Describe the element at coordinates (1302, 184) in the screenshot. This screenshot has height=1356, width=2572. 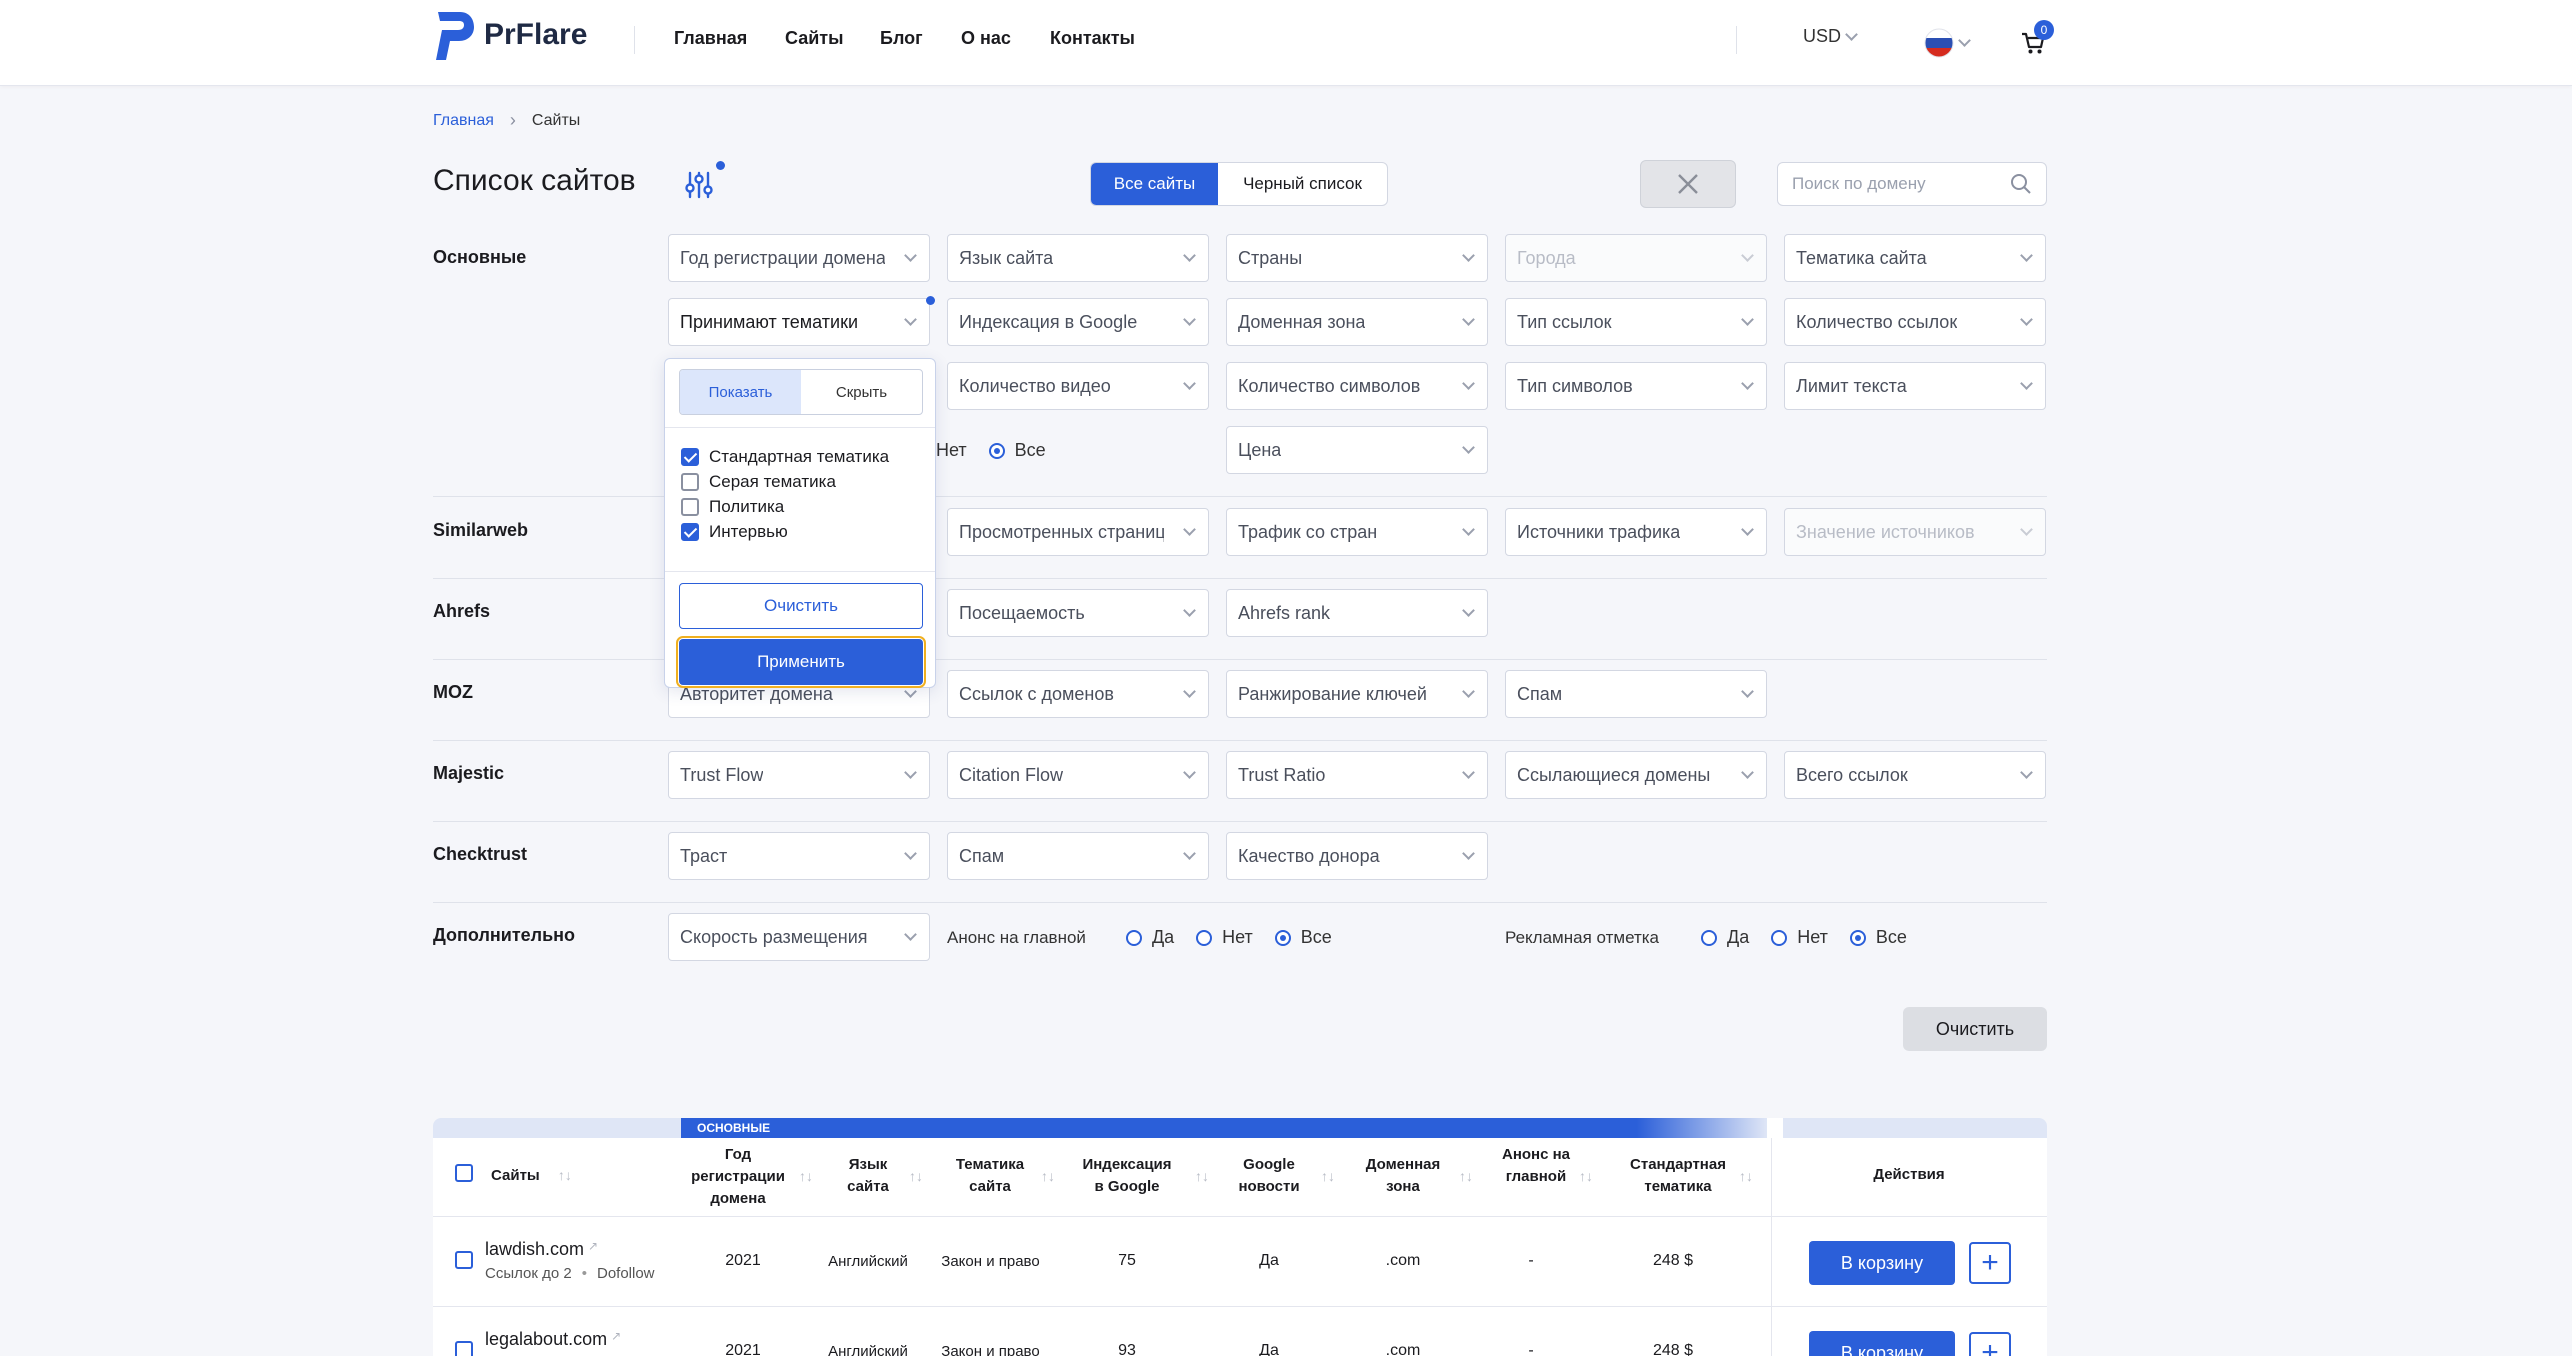
I see `tab-blacklist: Черный список` at that location.